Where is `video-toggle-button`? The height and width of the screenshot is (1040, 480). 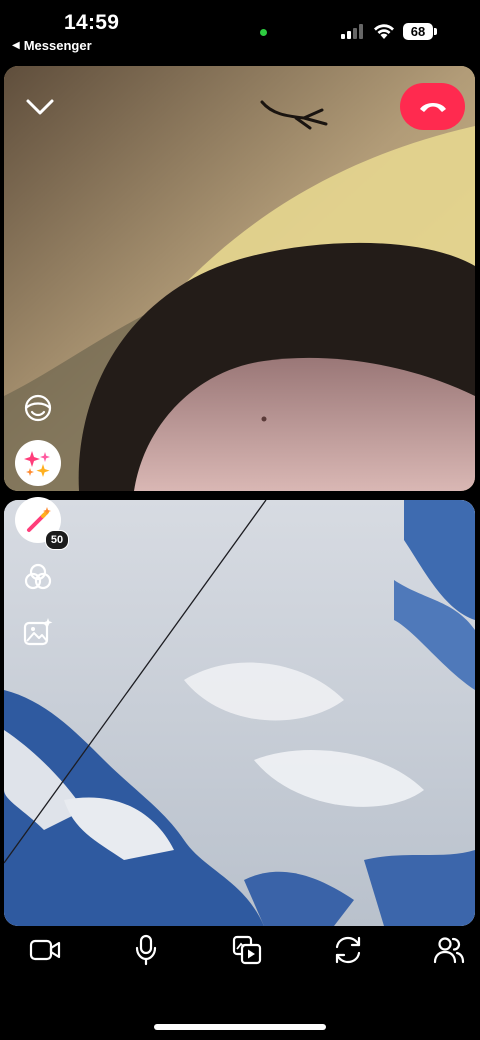 video-toggle-button is located at coordinates (45, 950).